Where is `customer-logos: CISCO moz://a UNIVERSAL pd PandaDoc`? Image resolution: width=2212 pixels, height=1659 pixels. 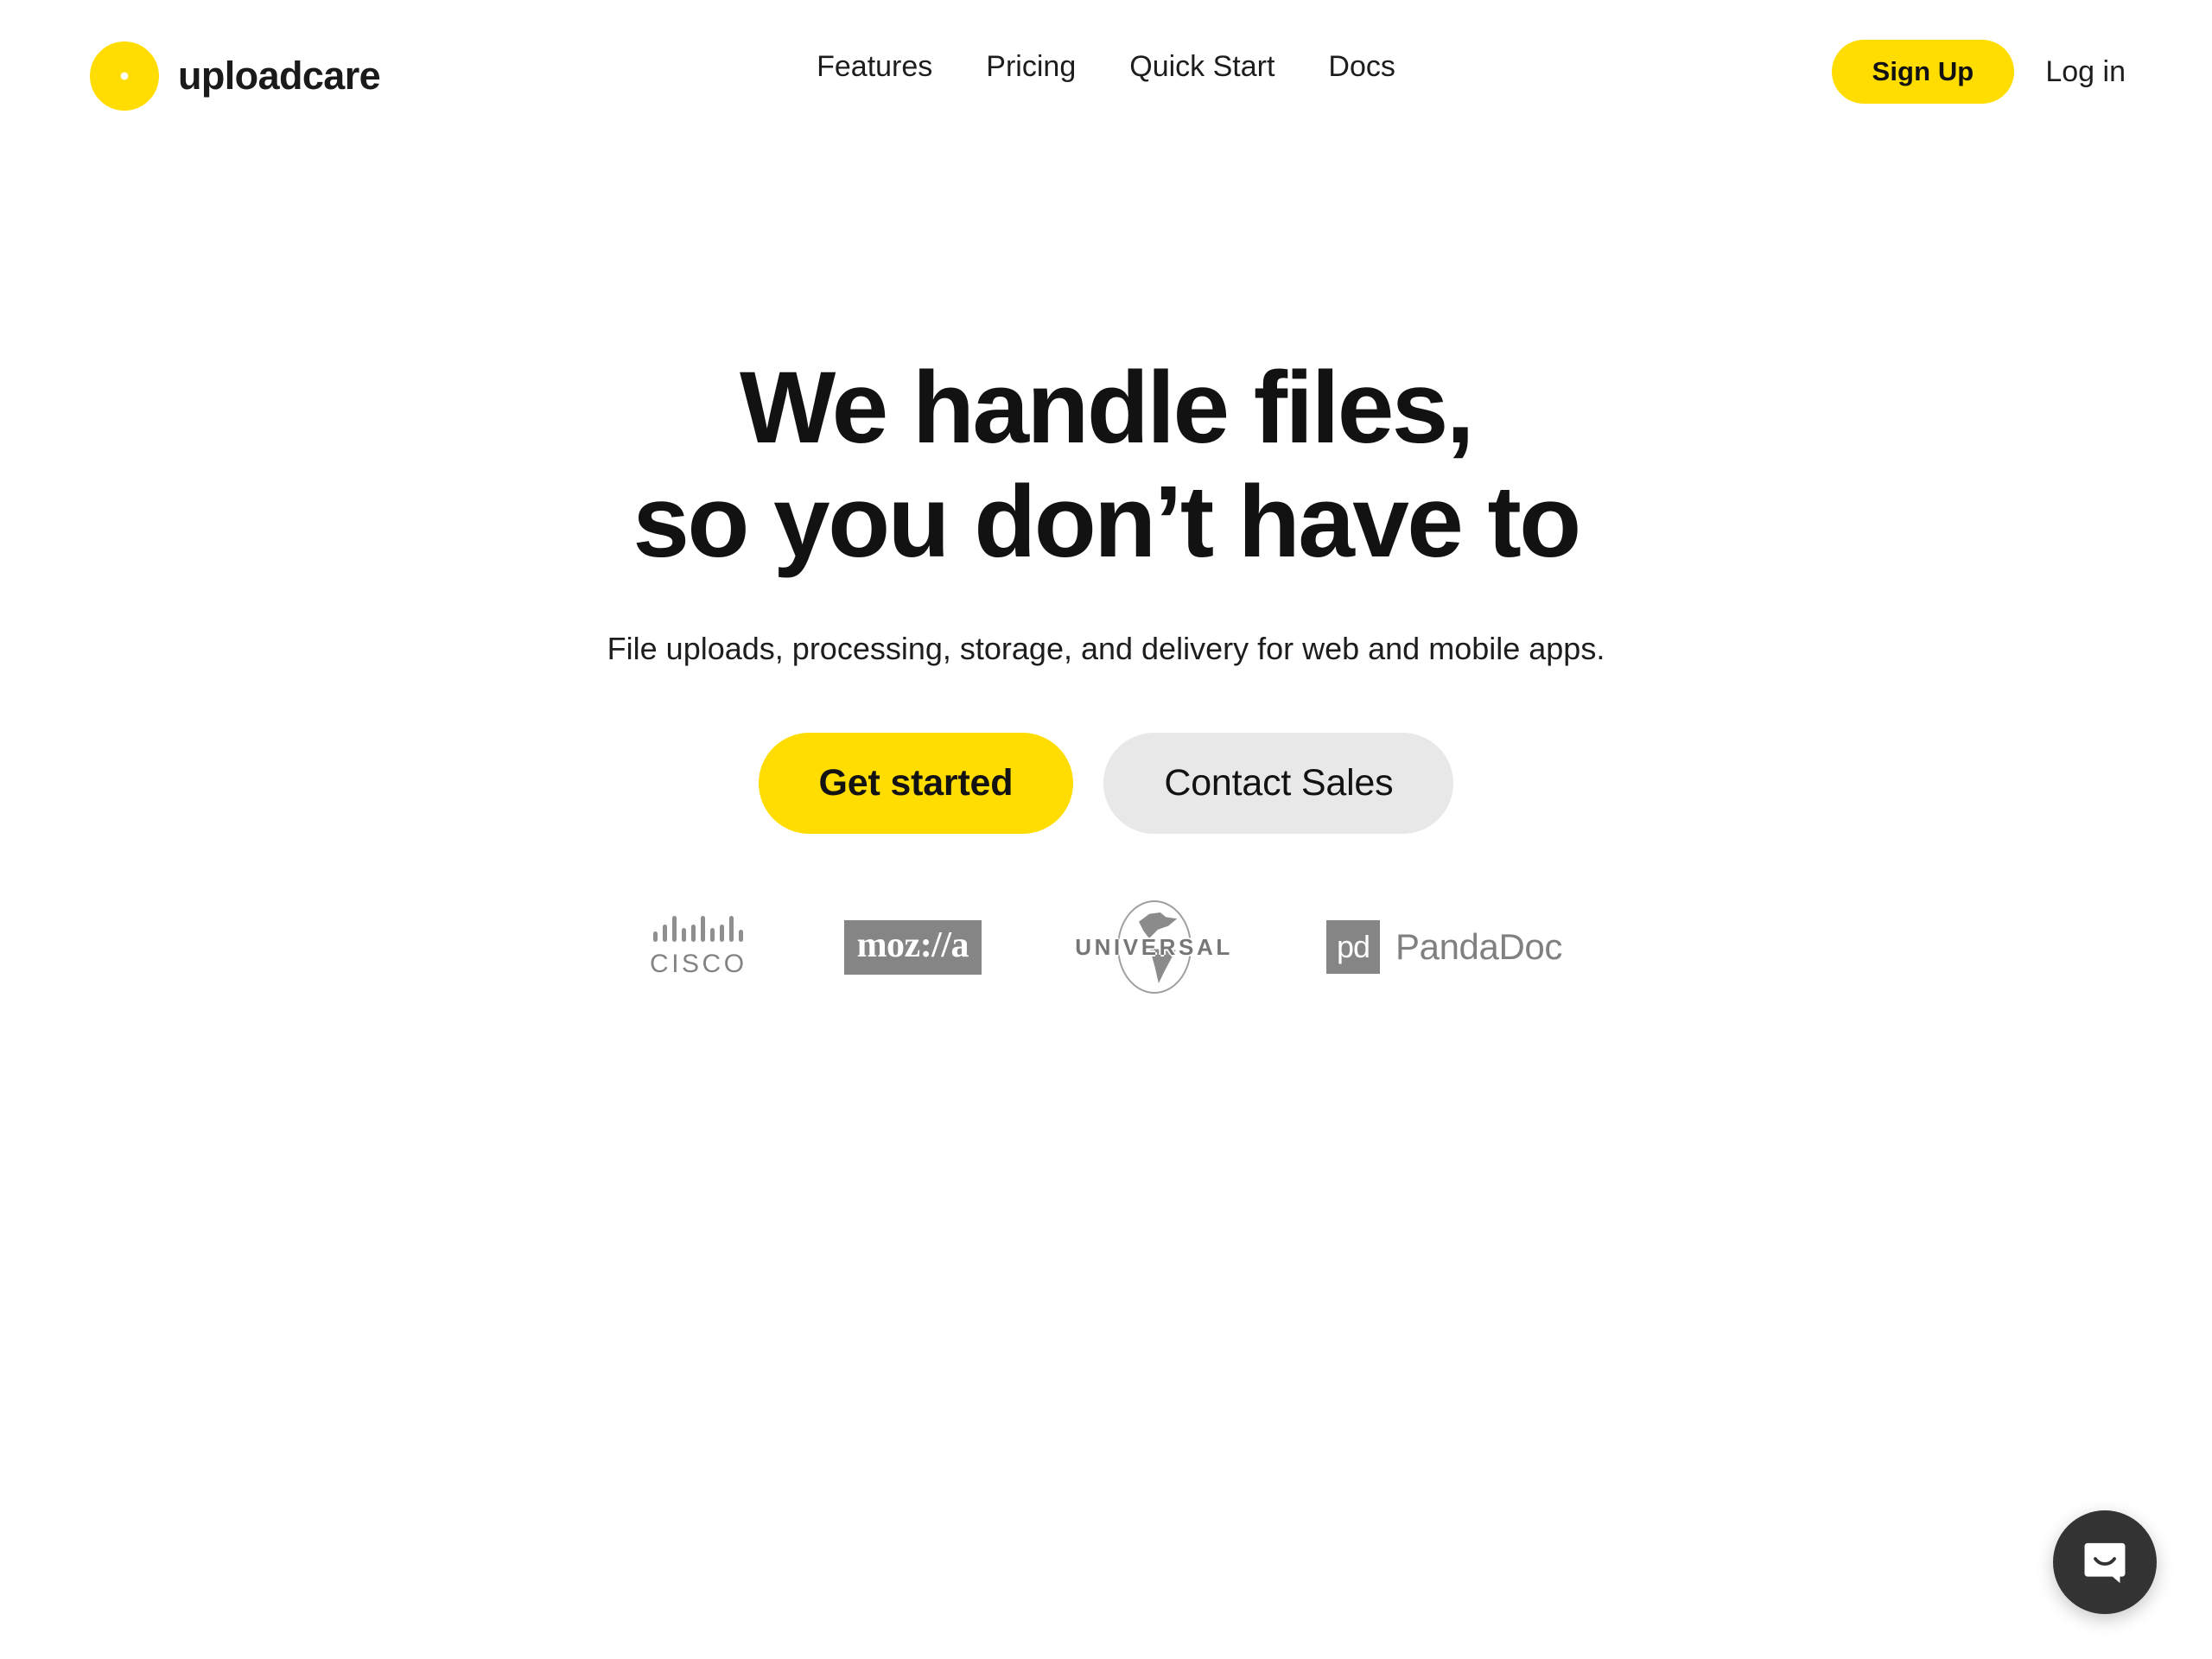
customer-logos: CISCO moz://a UNIVERSAL pd PandaDoc is located at coordinates (1106, 947).